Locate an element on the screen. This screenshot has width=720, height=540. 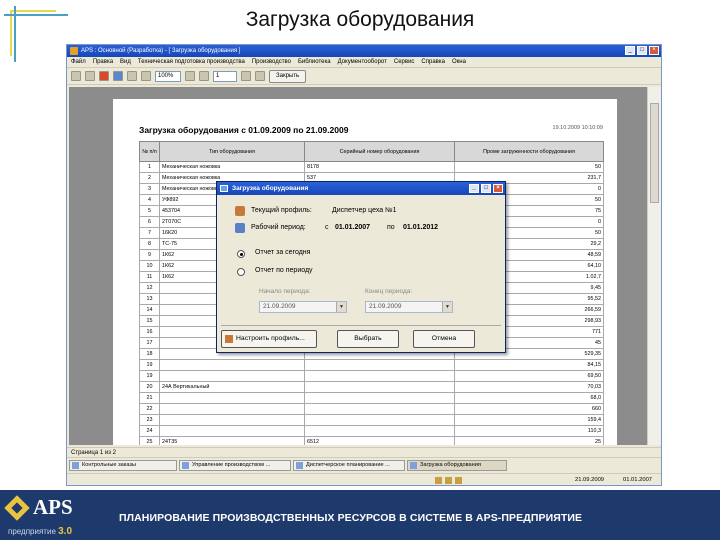
close-report-button: Закрыть is located at coordinates (288, 76).